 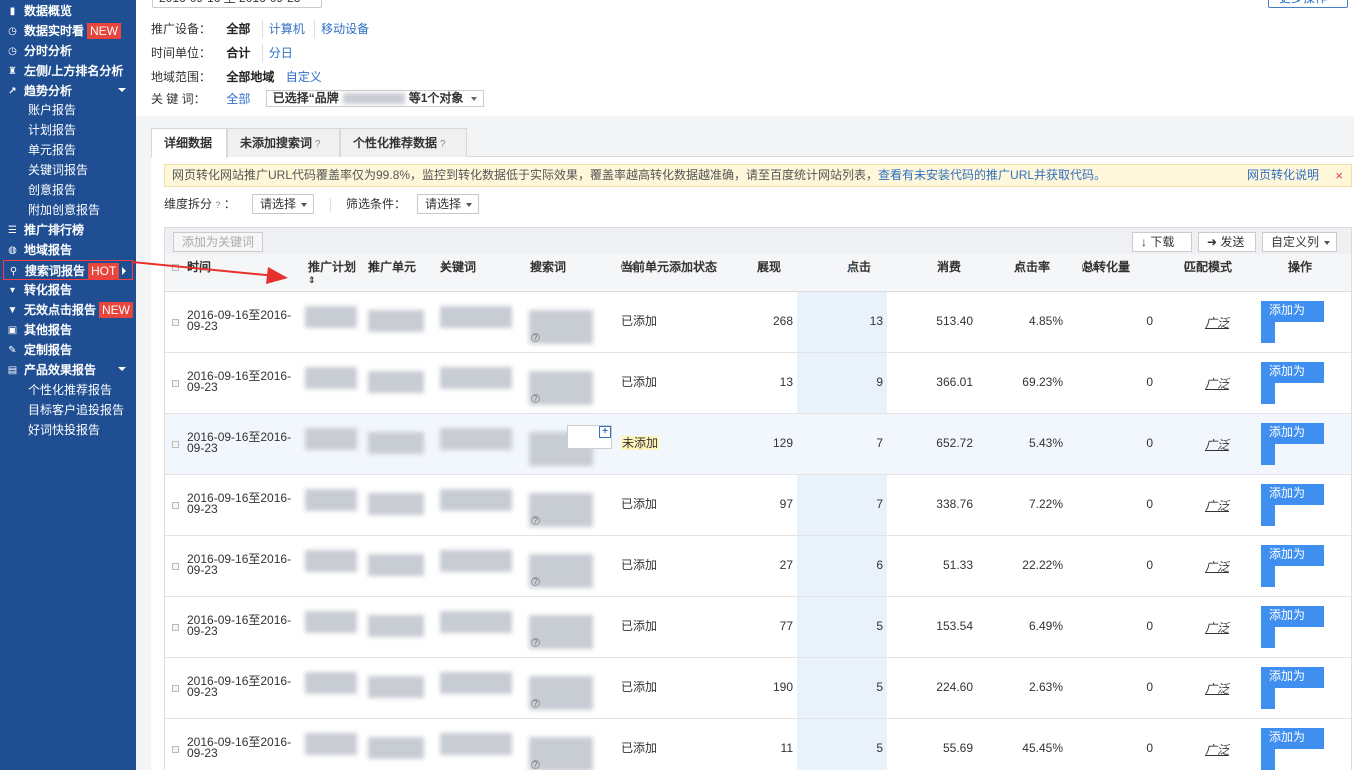 What do you see at coordinates (1214, 242) in the screenshot?
I see `send-icon: ➜` at bounding box center [1214, 242].